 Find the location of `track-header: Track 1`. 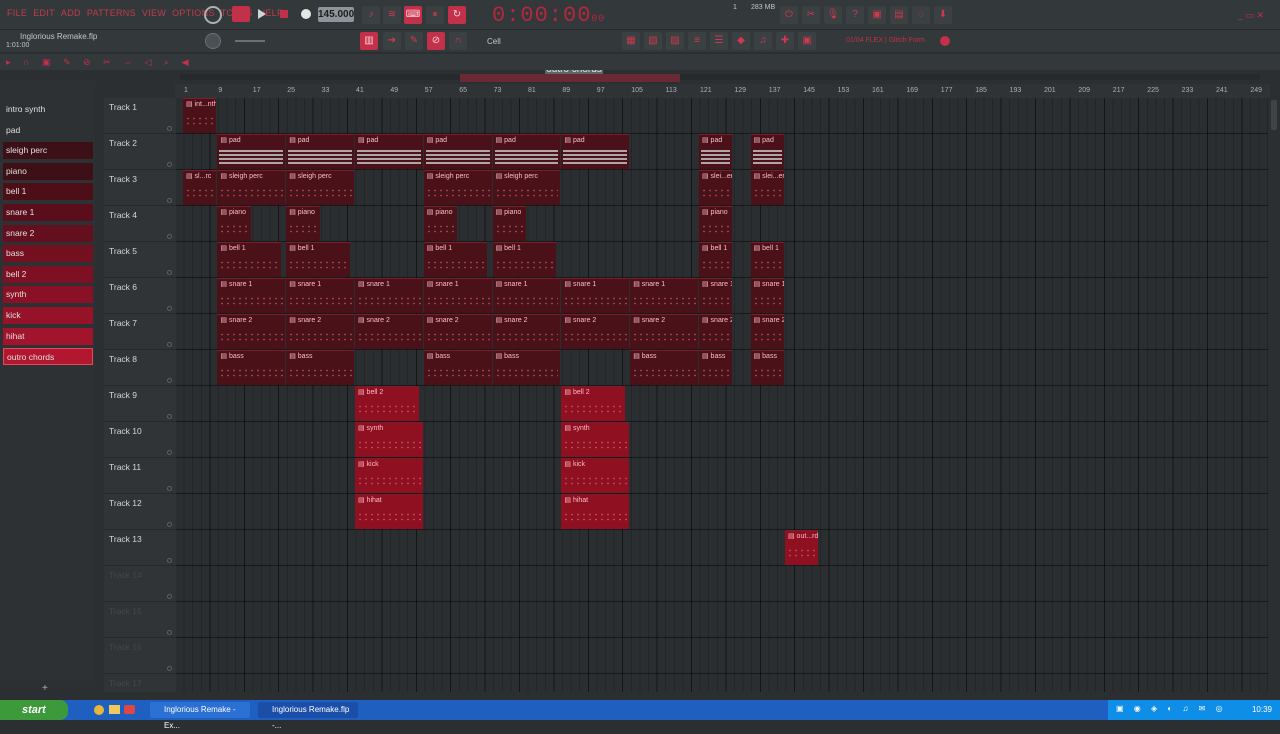

track-header: Track 1 is located at coordinates (140, 116).